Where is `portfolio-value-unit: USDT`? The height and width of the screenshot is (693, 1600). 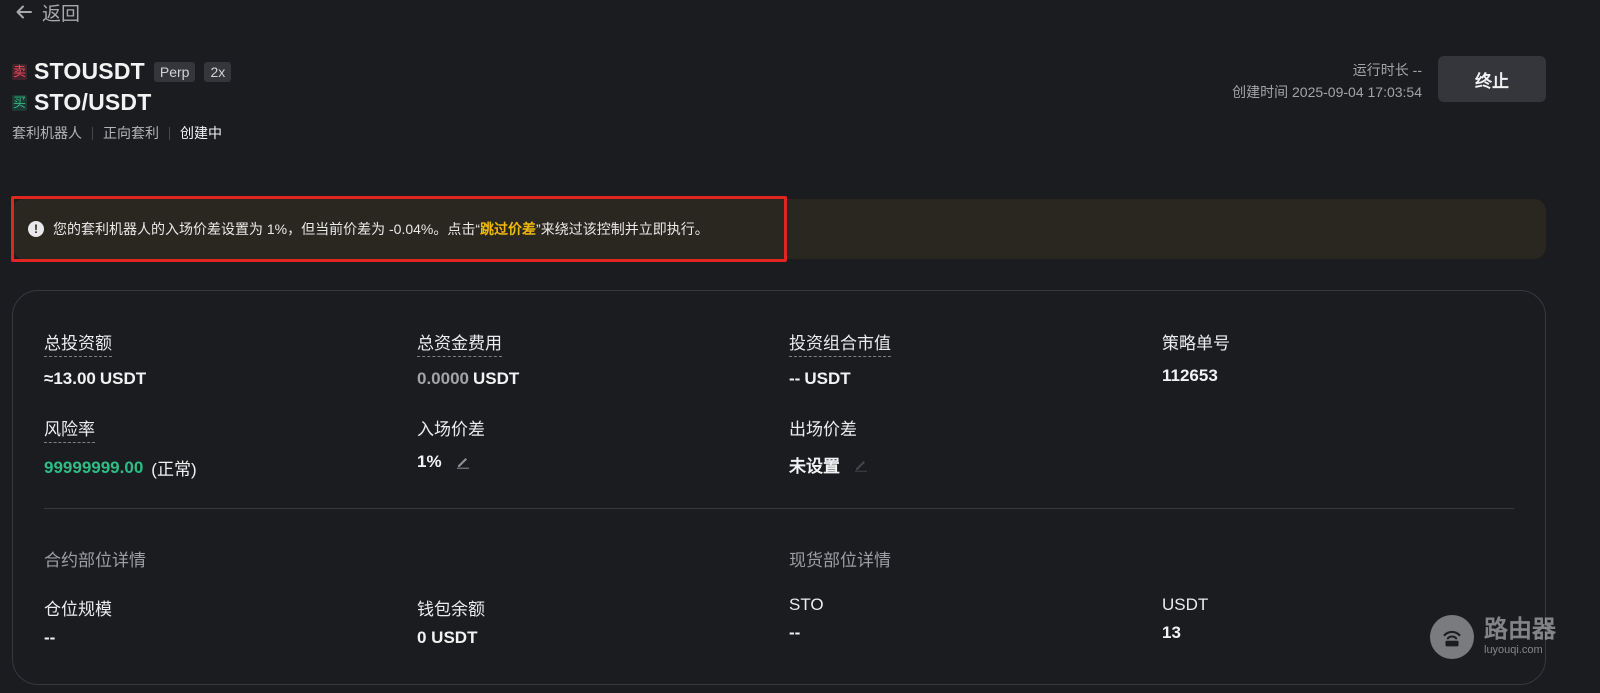
portfolio-value-unit: USDT is located at coordinates (827, 378).